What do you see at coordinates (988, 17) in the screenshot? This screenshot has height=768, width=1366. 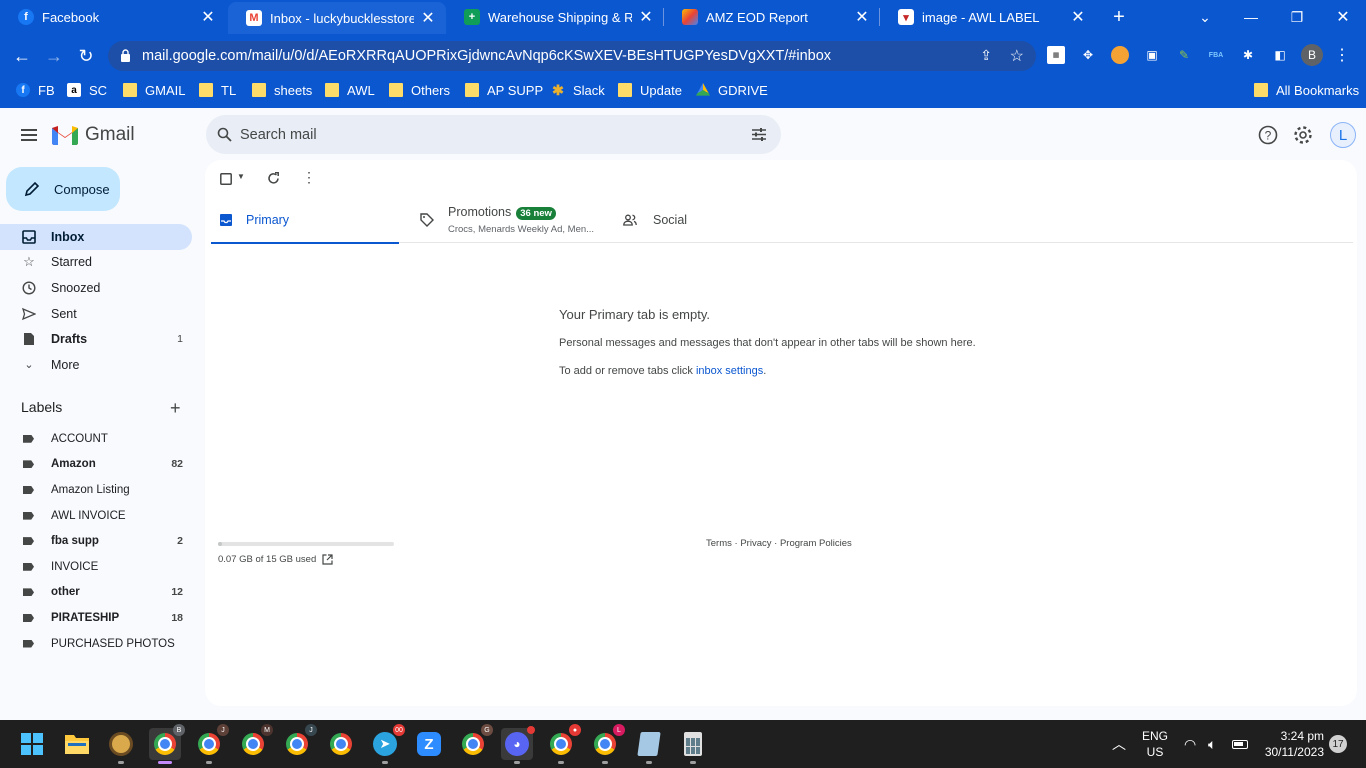 I see `tab-awl-label: ▾ image - AWL LABEL ✕` at bounding box center [988, 17].